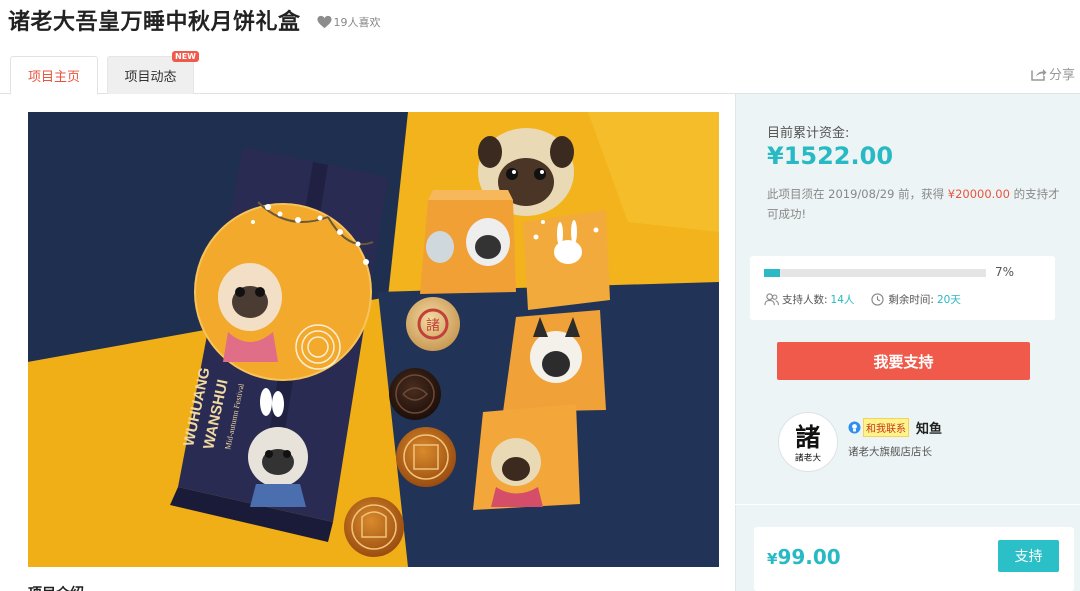  What do you see at coordinates (886, 427) in the screenshot?
I see `contact-me-link: 和我联系` at bounding box center [886, 427].